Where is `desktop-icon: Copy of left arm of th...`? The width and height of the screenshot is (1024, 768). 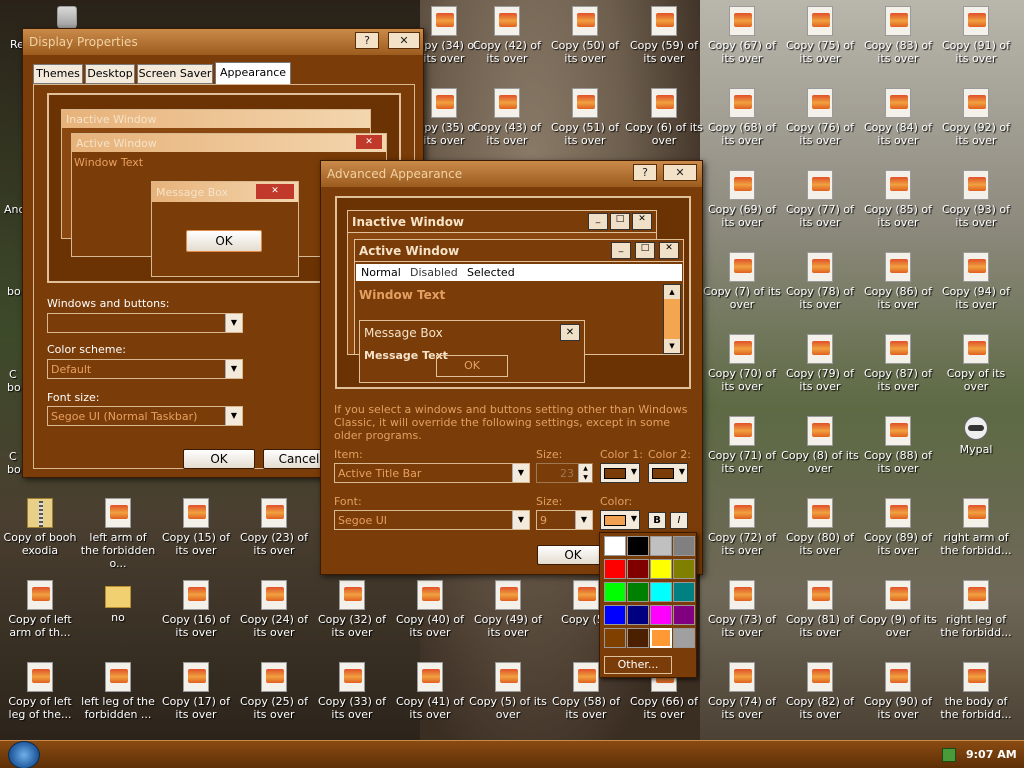
desktop-icon: Copy of left arm of th... is located at coordinates (40, 608).